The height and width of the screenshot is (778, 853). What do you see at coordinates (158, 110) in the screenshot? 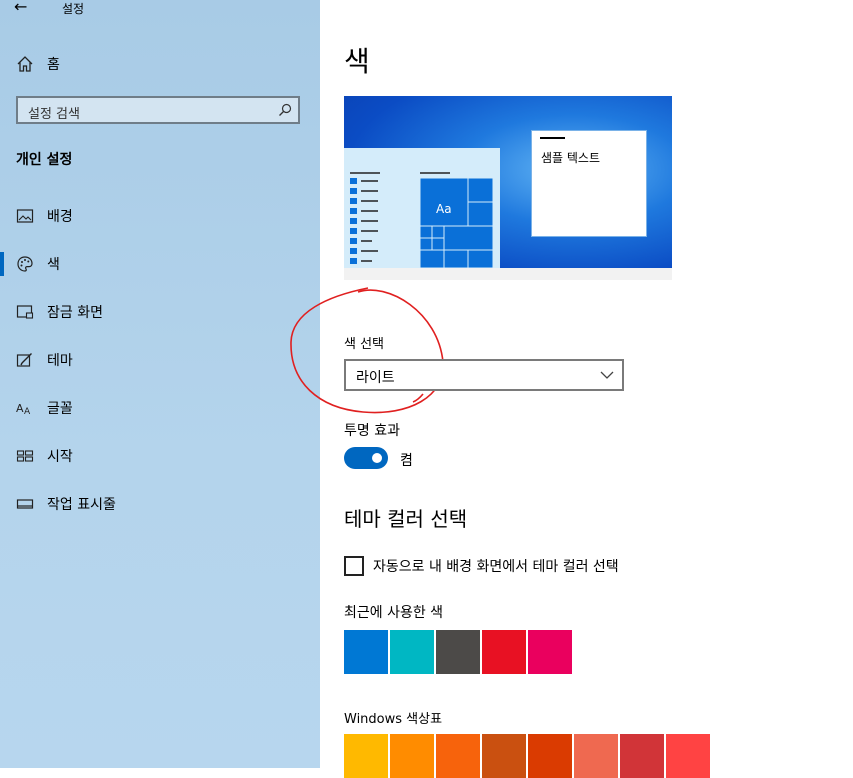
I see `search-box: 설정 검색` at bounding box center [158, 110].